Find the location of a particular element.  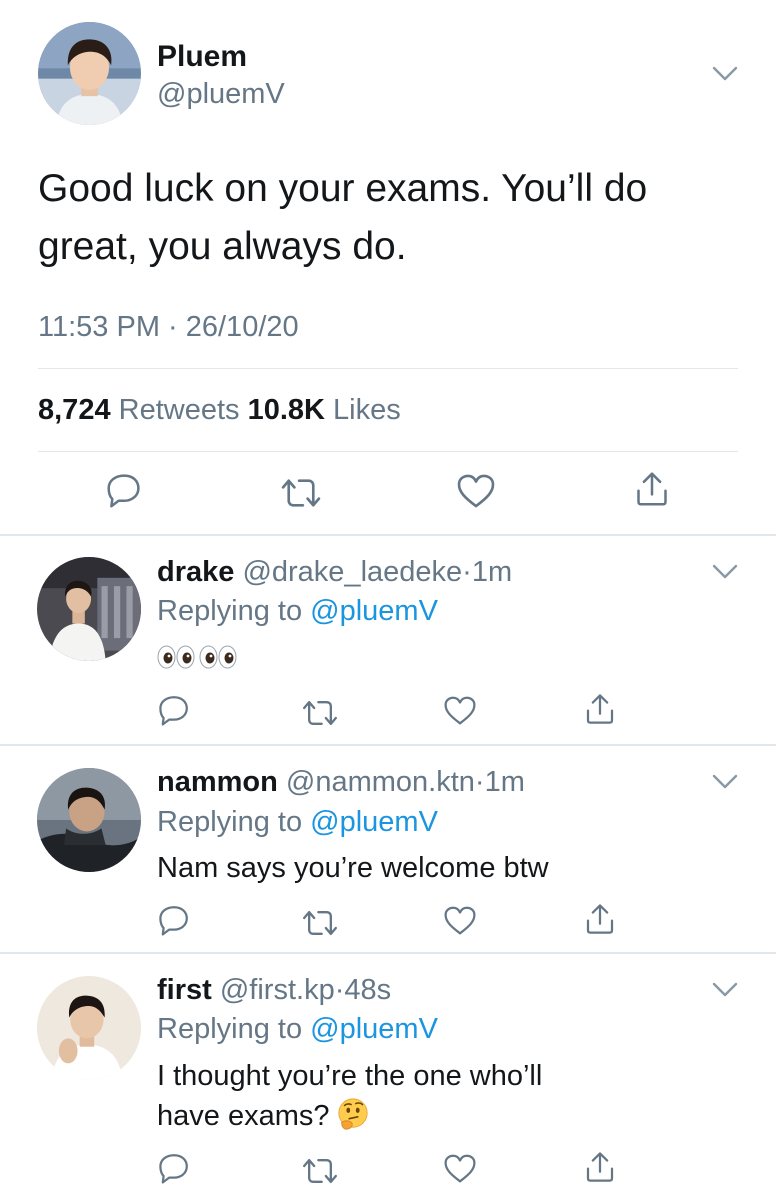

user-name: first is located at coordinates (184, 990).